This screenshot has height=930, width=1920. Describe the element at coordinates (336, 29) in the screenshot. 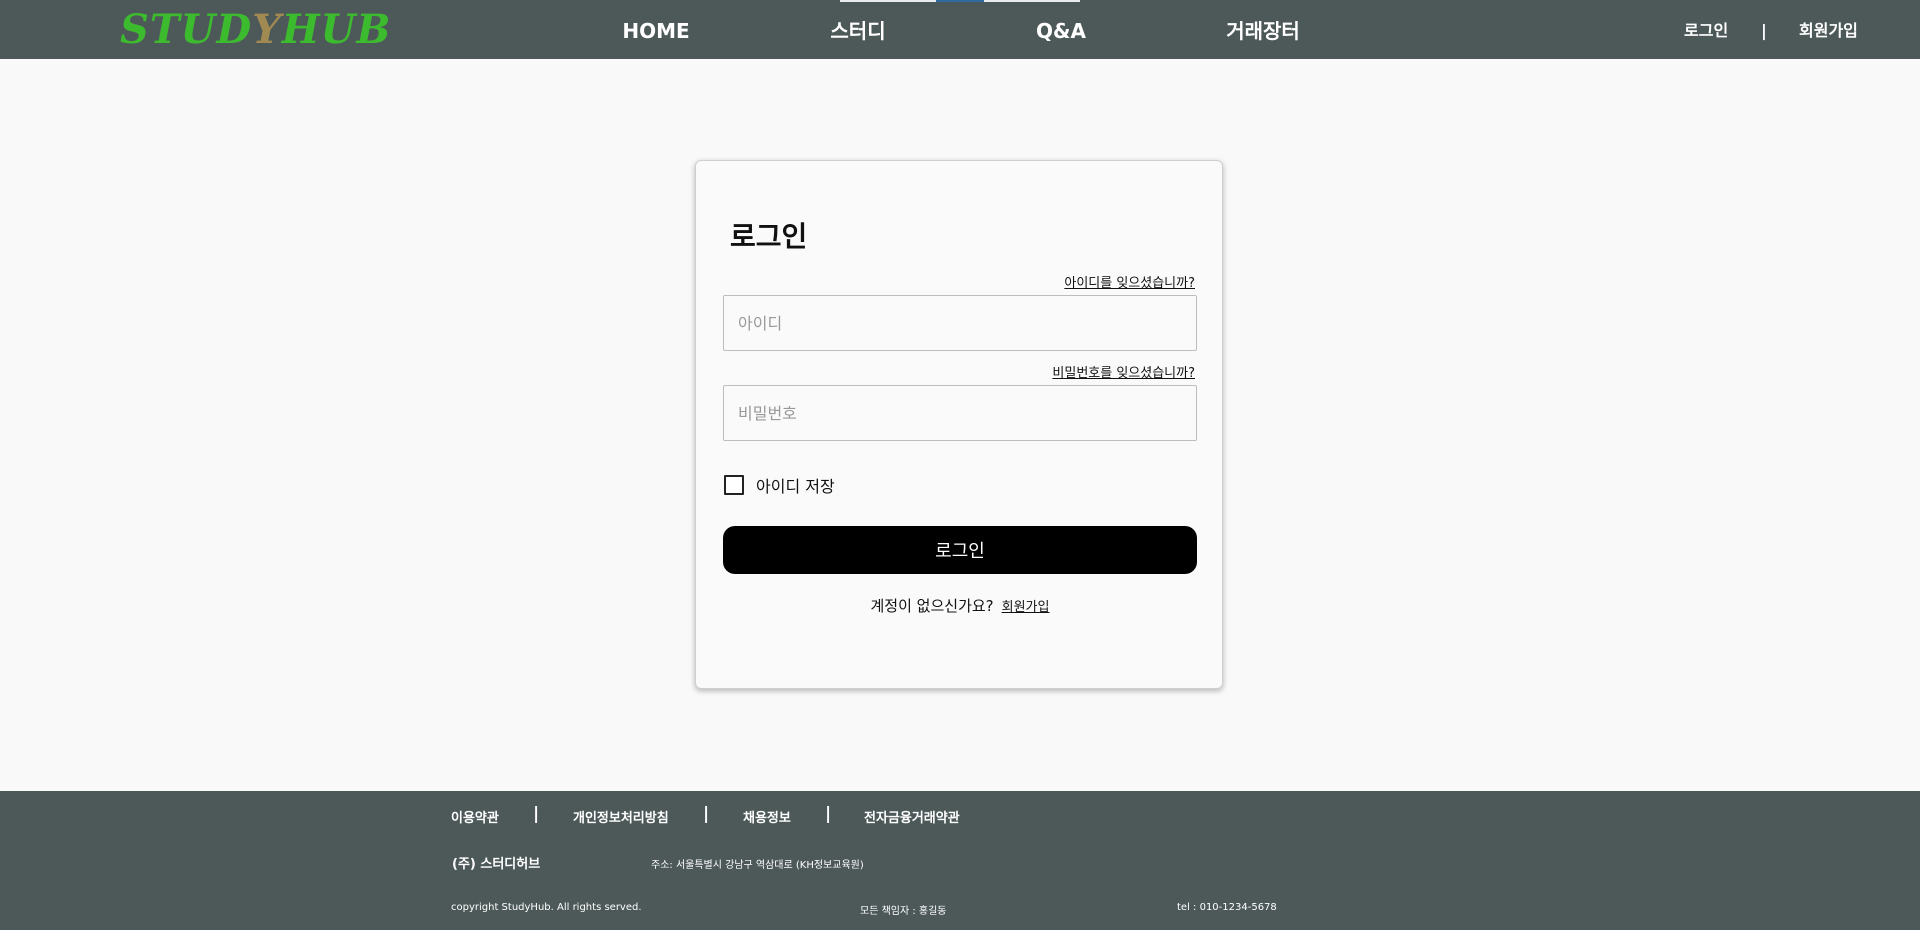

I see `logo-text-right: HUB` at that location.